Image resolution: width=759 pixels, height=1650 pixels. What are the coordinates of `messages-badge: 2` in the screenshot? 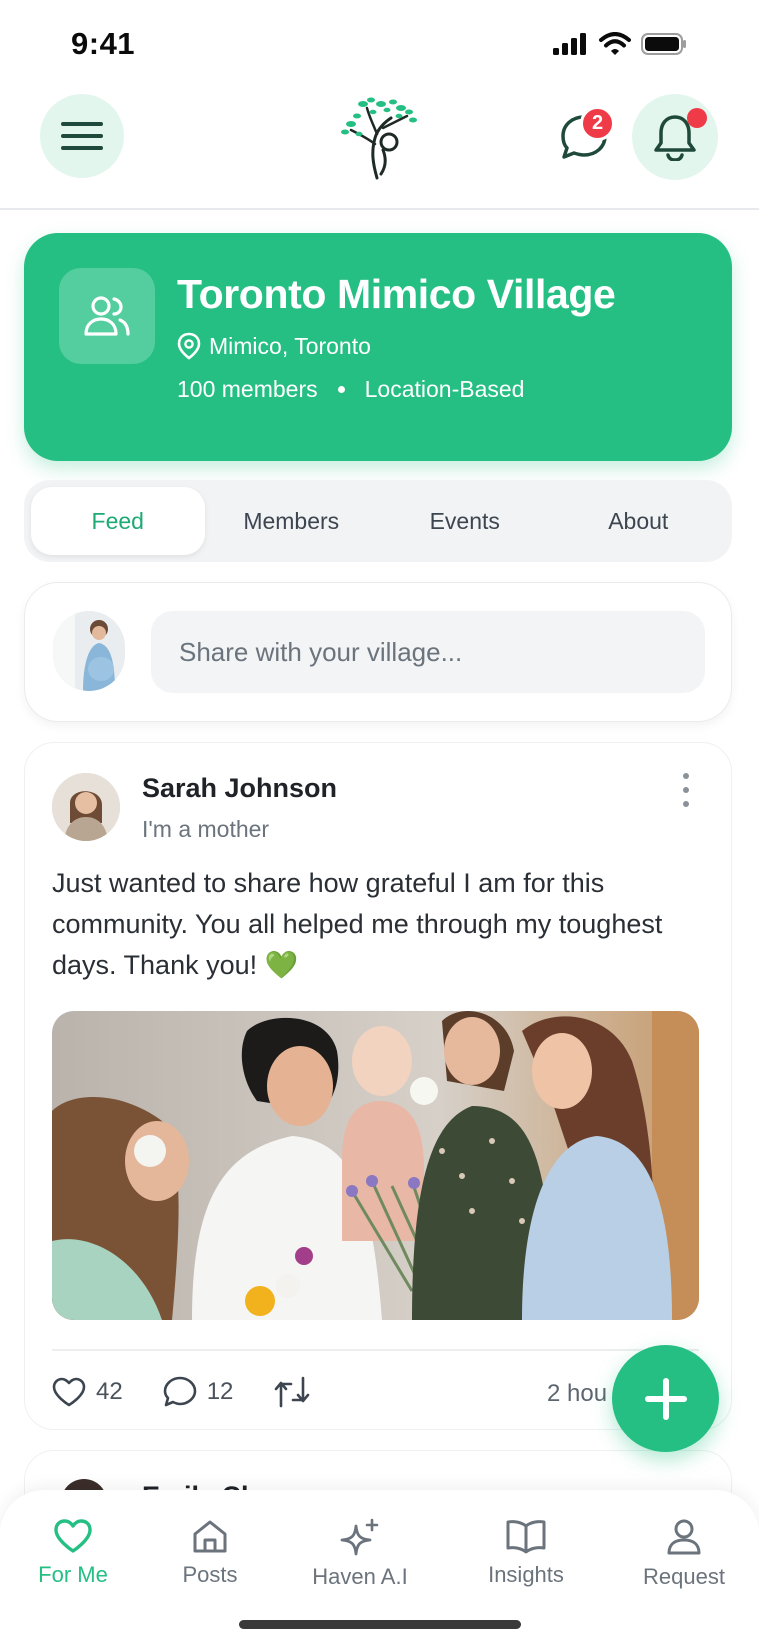 It's located at (597, 123).